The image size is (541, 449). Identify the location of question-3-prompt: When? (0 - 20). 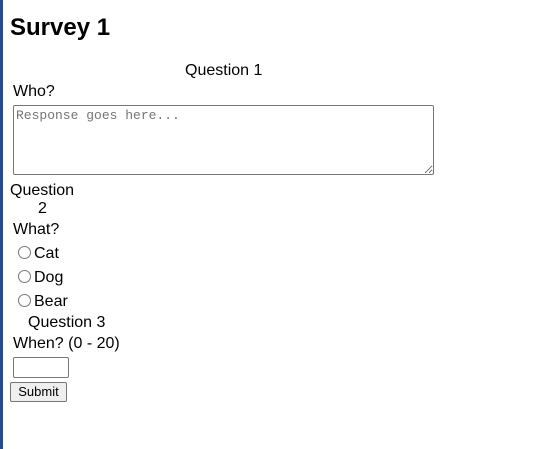
(66, 343).